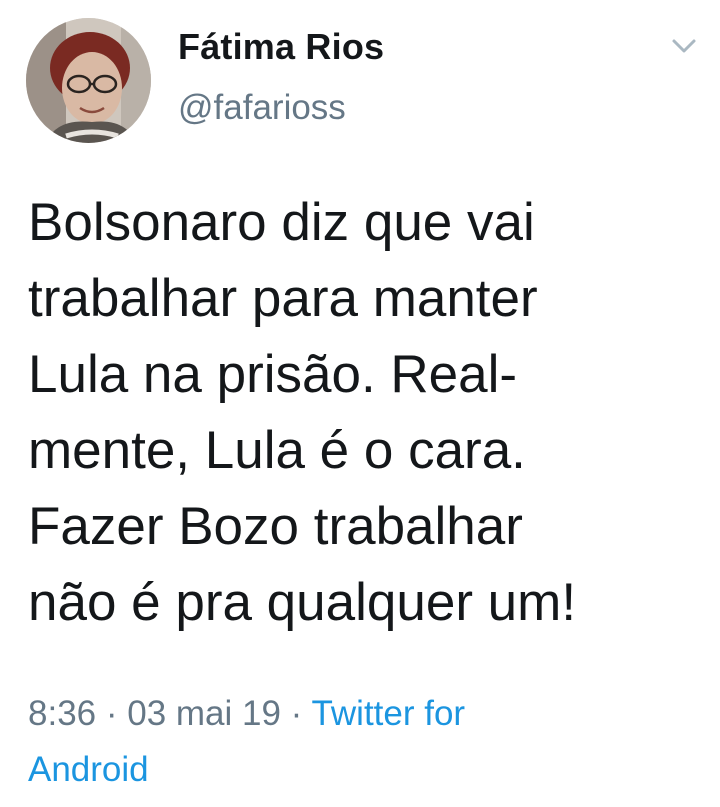 This screenshot has width=720, height=807. Describe the element at coordinates (302, 602) in the screenshot. I see `tweet-text-line: não é pra qualquer um!` at that location.